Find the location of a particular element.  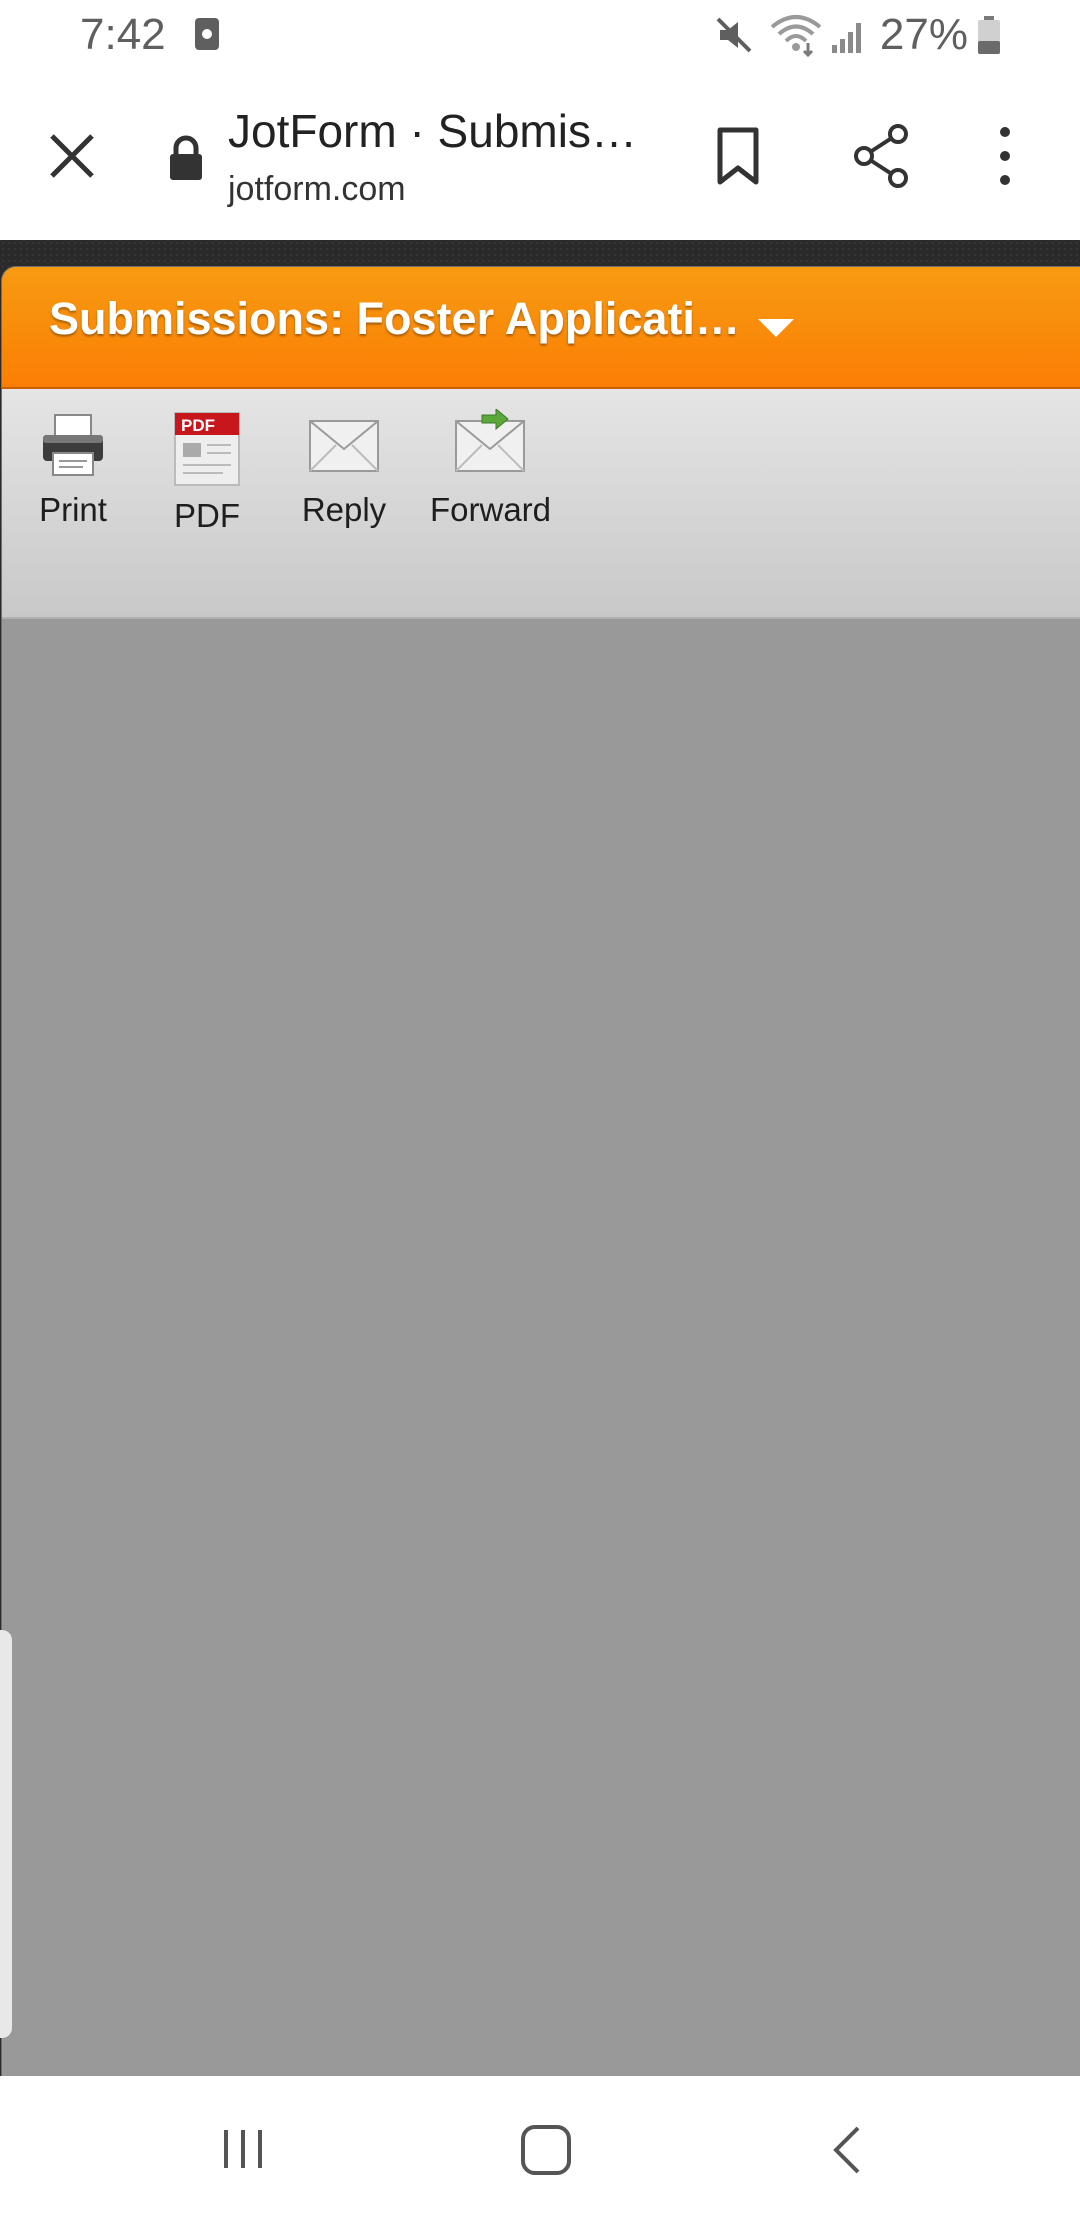

print-label: Print is located at coordinates (73, 509).